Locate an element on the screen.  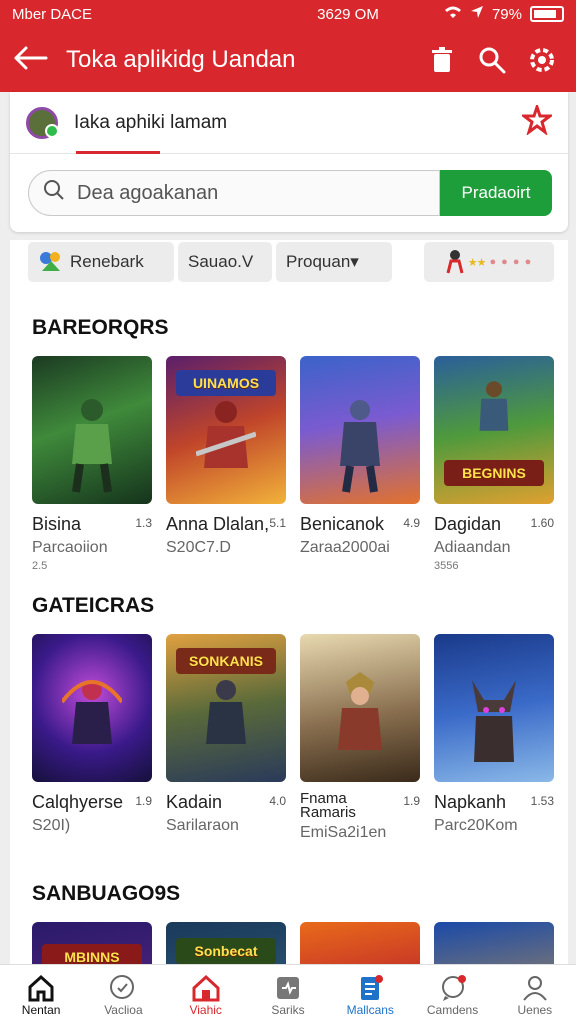
status-bar: Mber DACE 3629 OM 79% is located at coordinates (288, 14).